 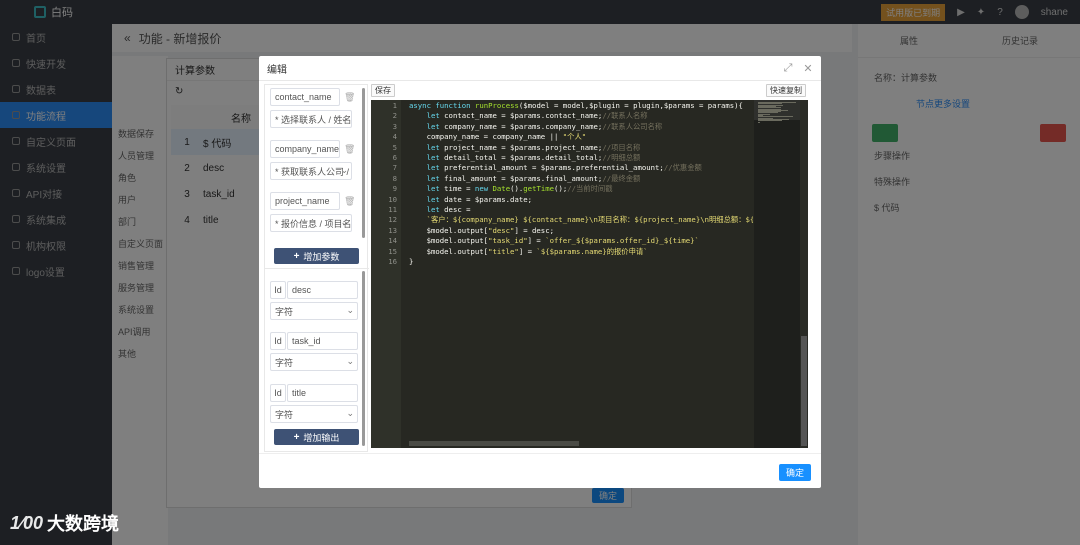 I want to click on outputs-scrollbar, so click(x=363, y=358).